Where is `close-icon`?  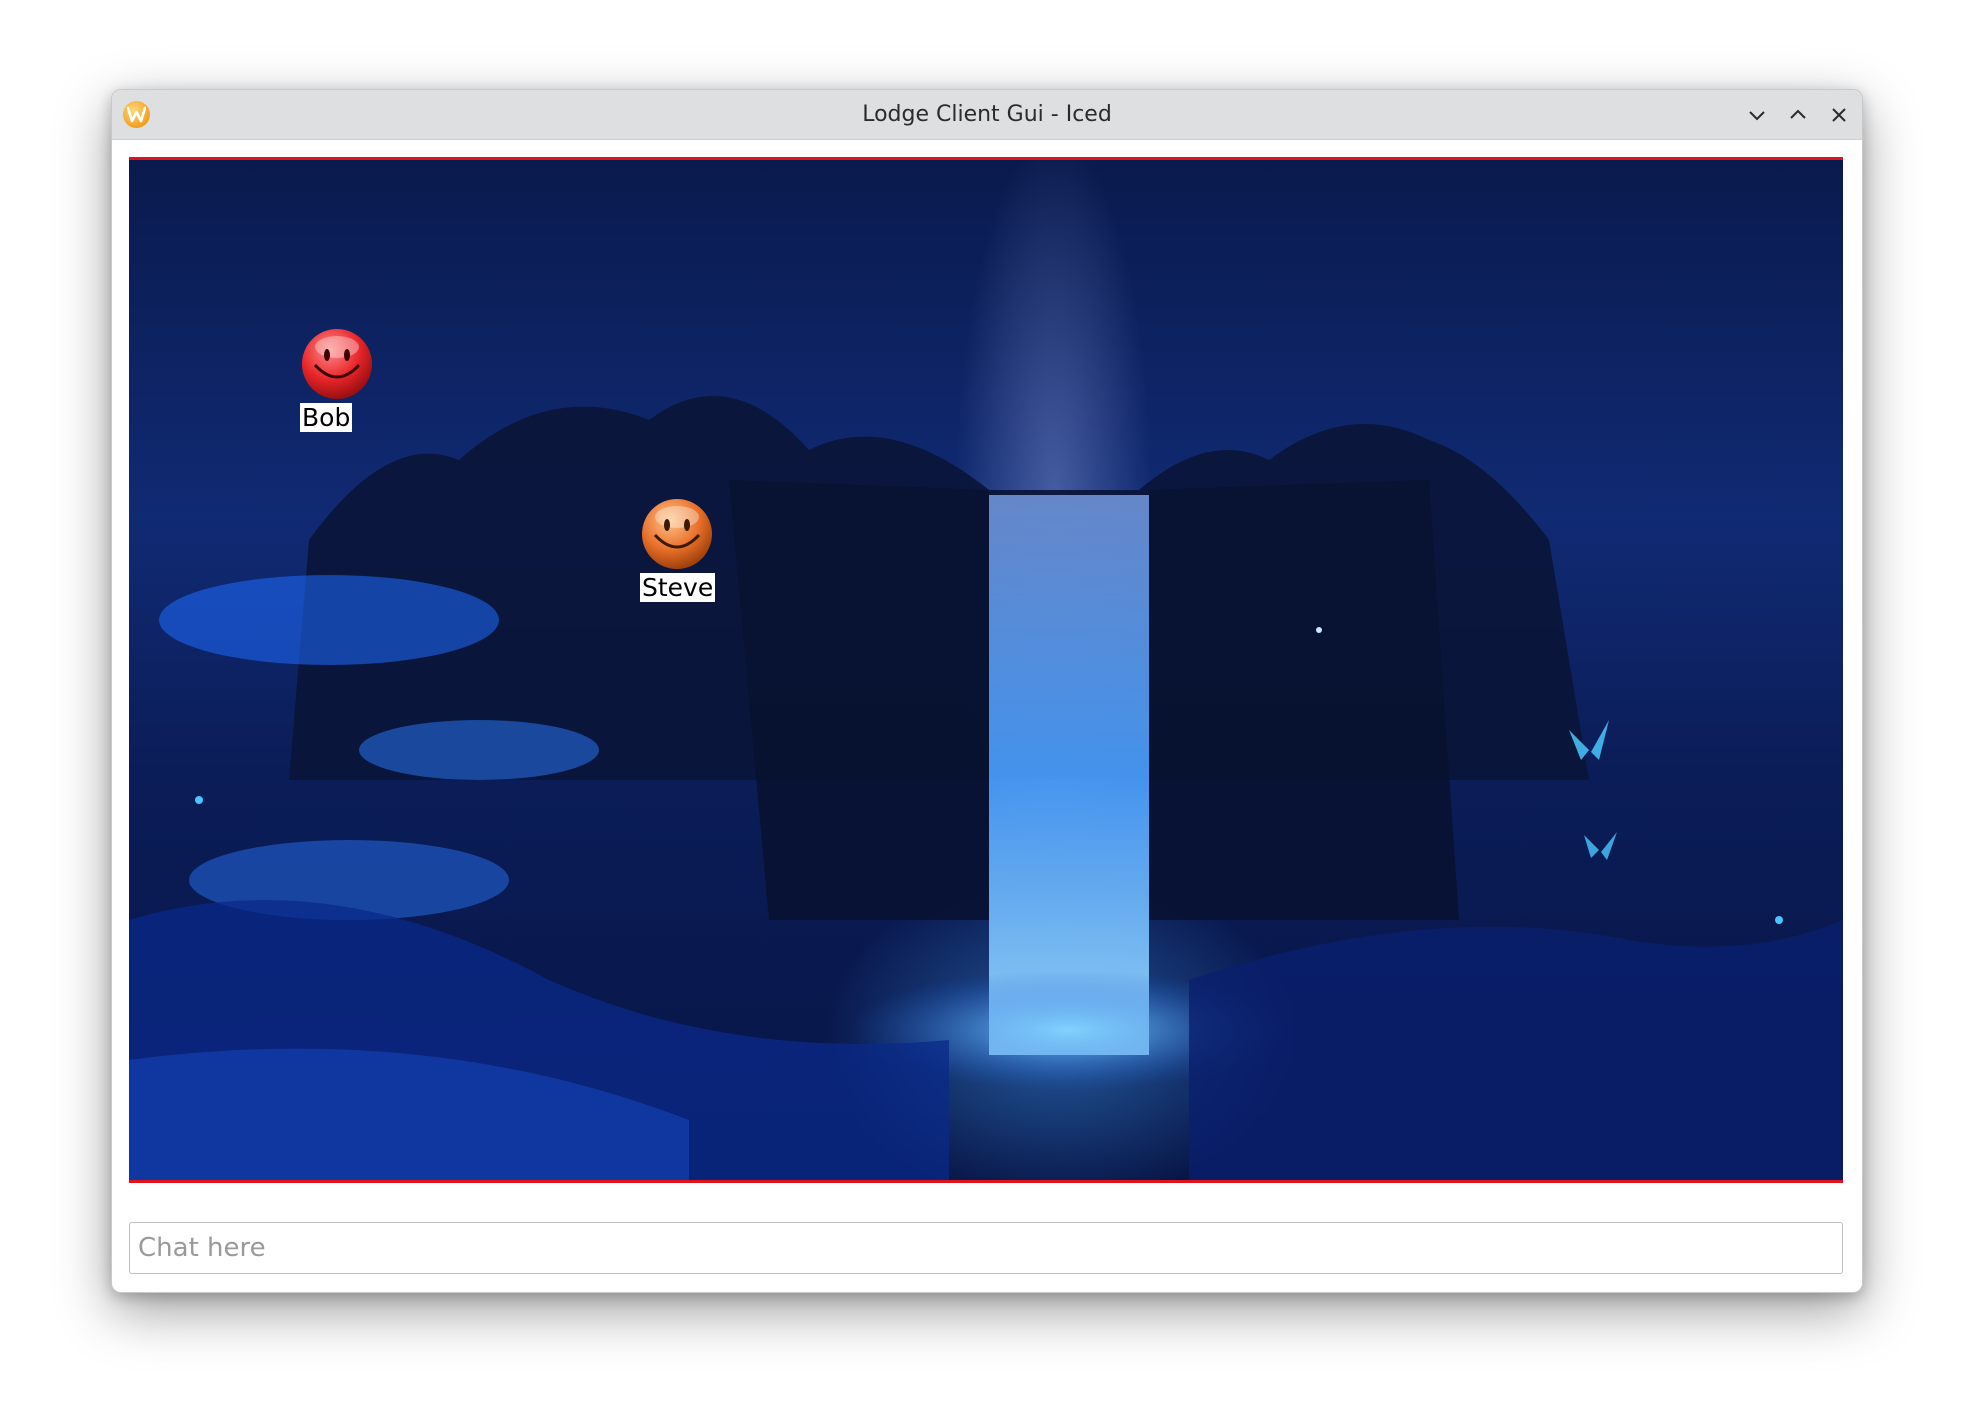 close-icon is located at coordinates (1839, 115).